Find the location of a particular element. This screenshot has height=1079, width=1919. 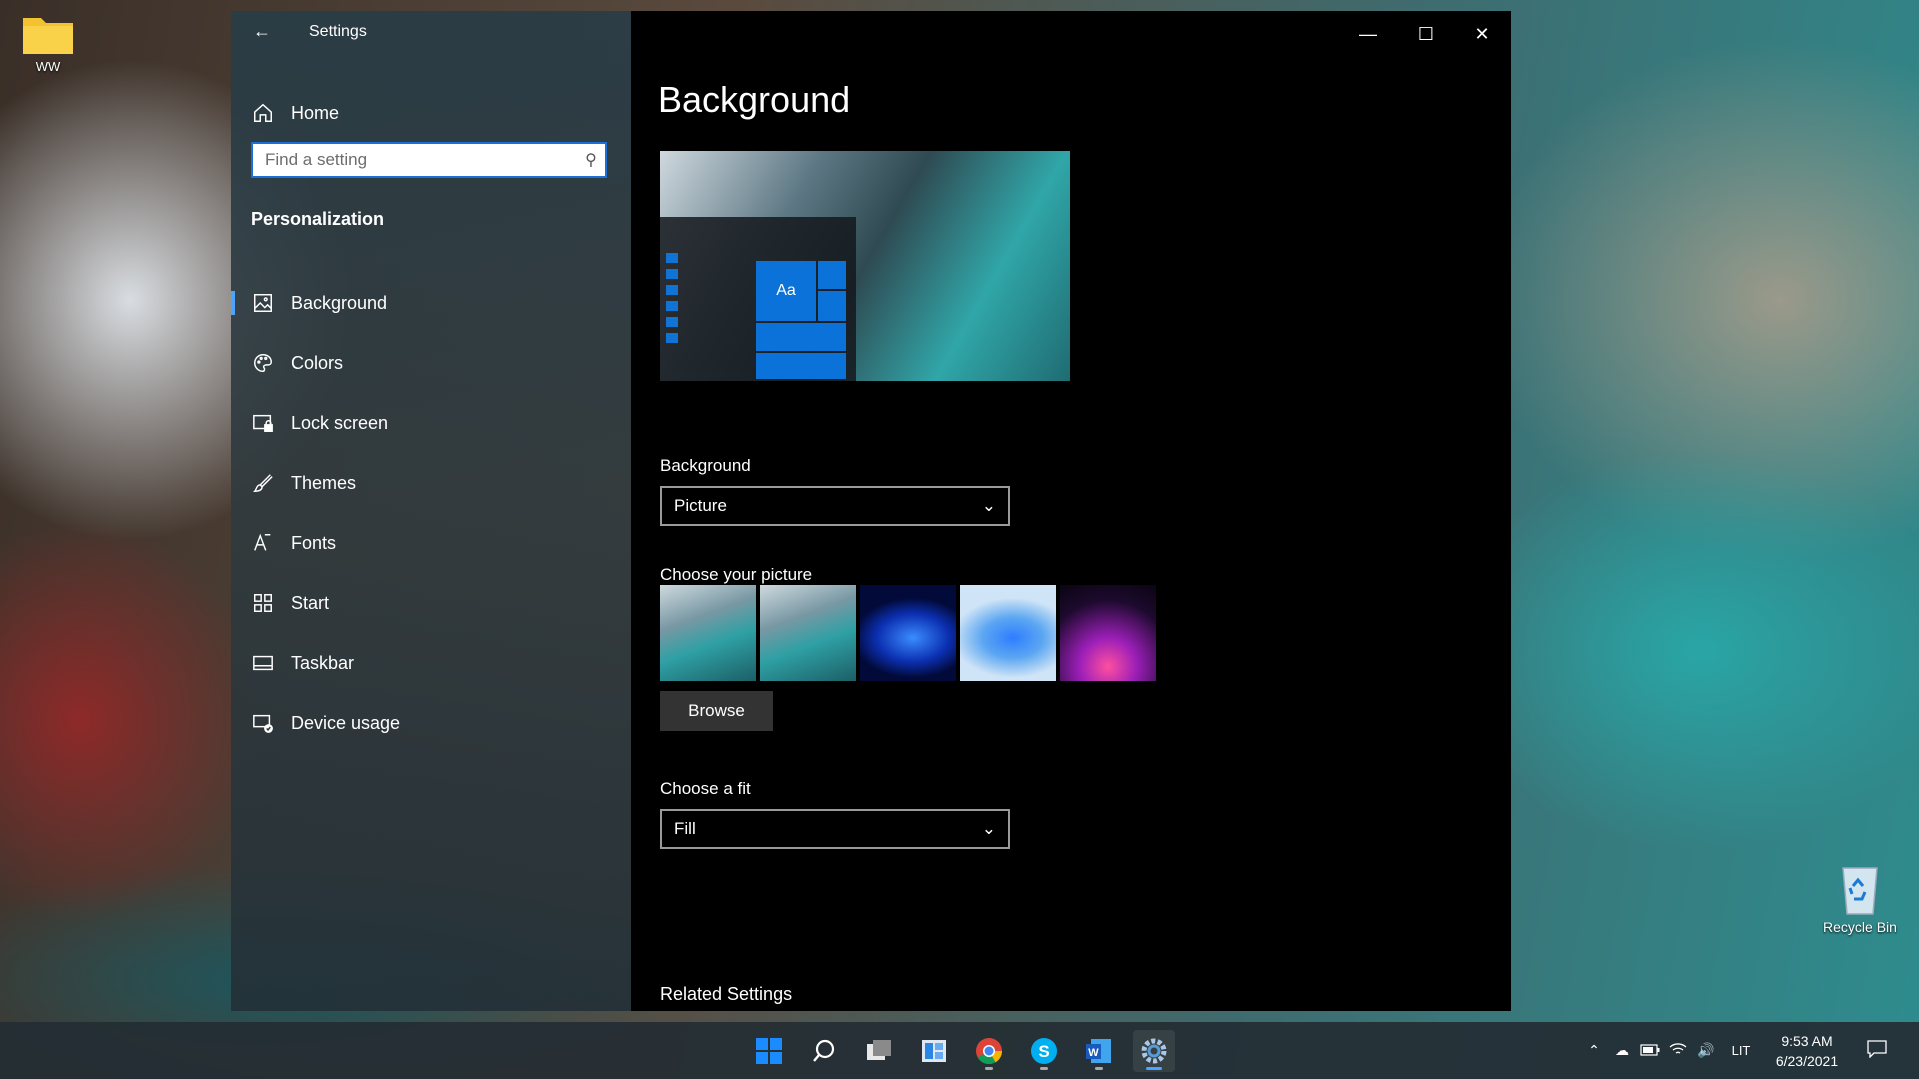

notification-icon is located at coordinates (1877, 1050).